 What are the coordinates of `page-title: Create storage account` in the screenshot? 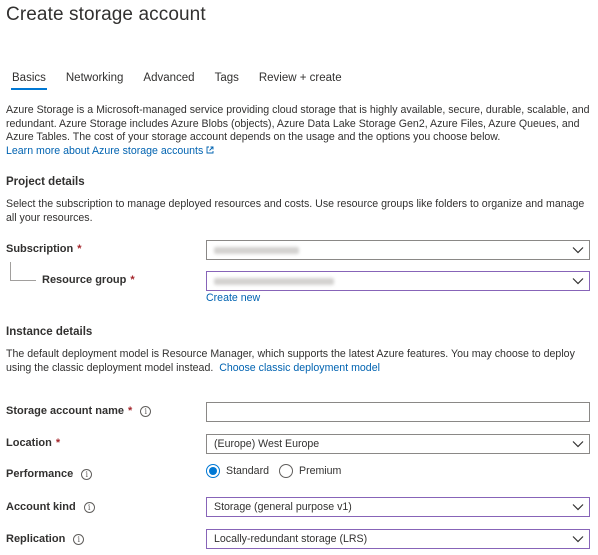 It's located at (106, 14).